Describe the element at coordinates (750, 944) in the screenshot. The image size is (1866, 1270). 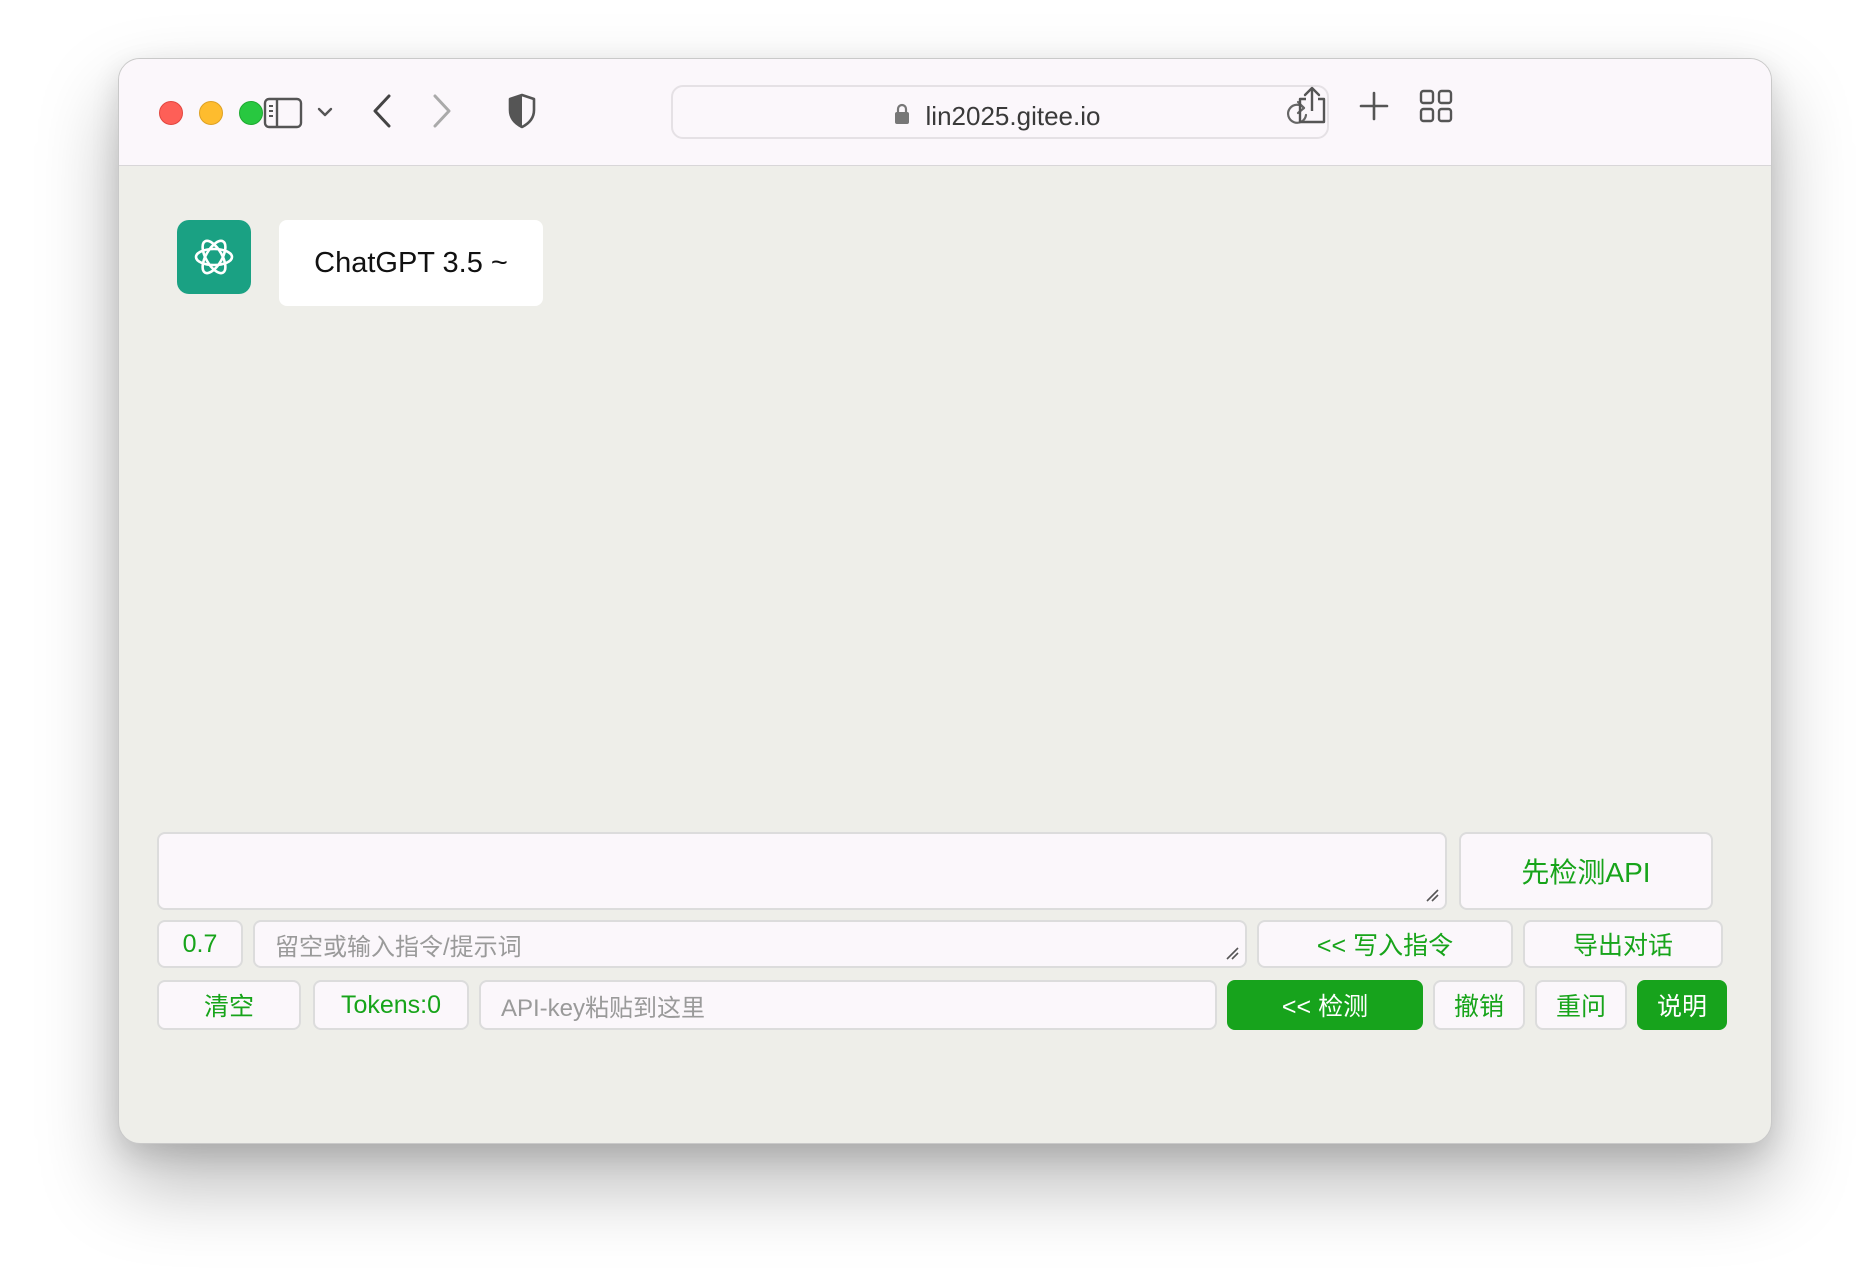
I see `prompt-input: 留空或输入指令/提示词` at that location.